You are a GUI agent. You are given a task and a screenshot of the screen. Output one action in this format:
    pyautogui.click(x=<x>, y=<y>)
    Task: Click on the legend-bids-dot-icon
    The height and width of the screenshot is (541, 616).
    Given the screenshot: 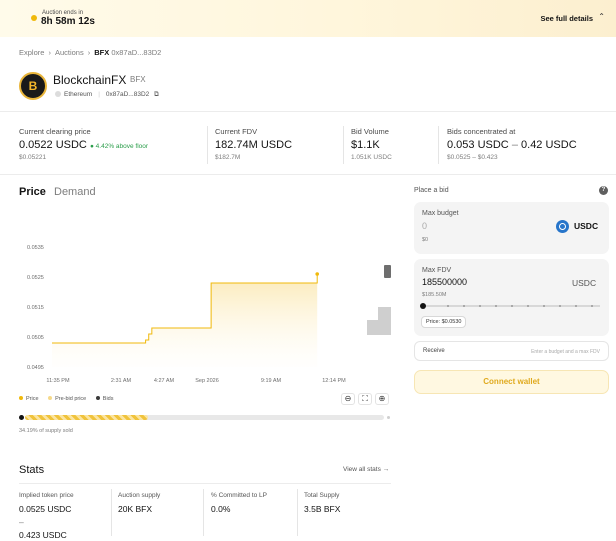 What is the action you would take?
    pyautogui.click(x=97, y=398)
    